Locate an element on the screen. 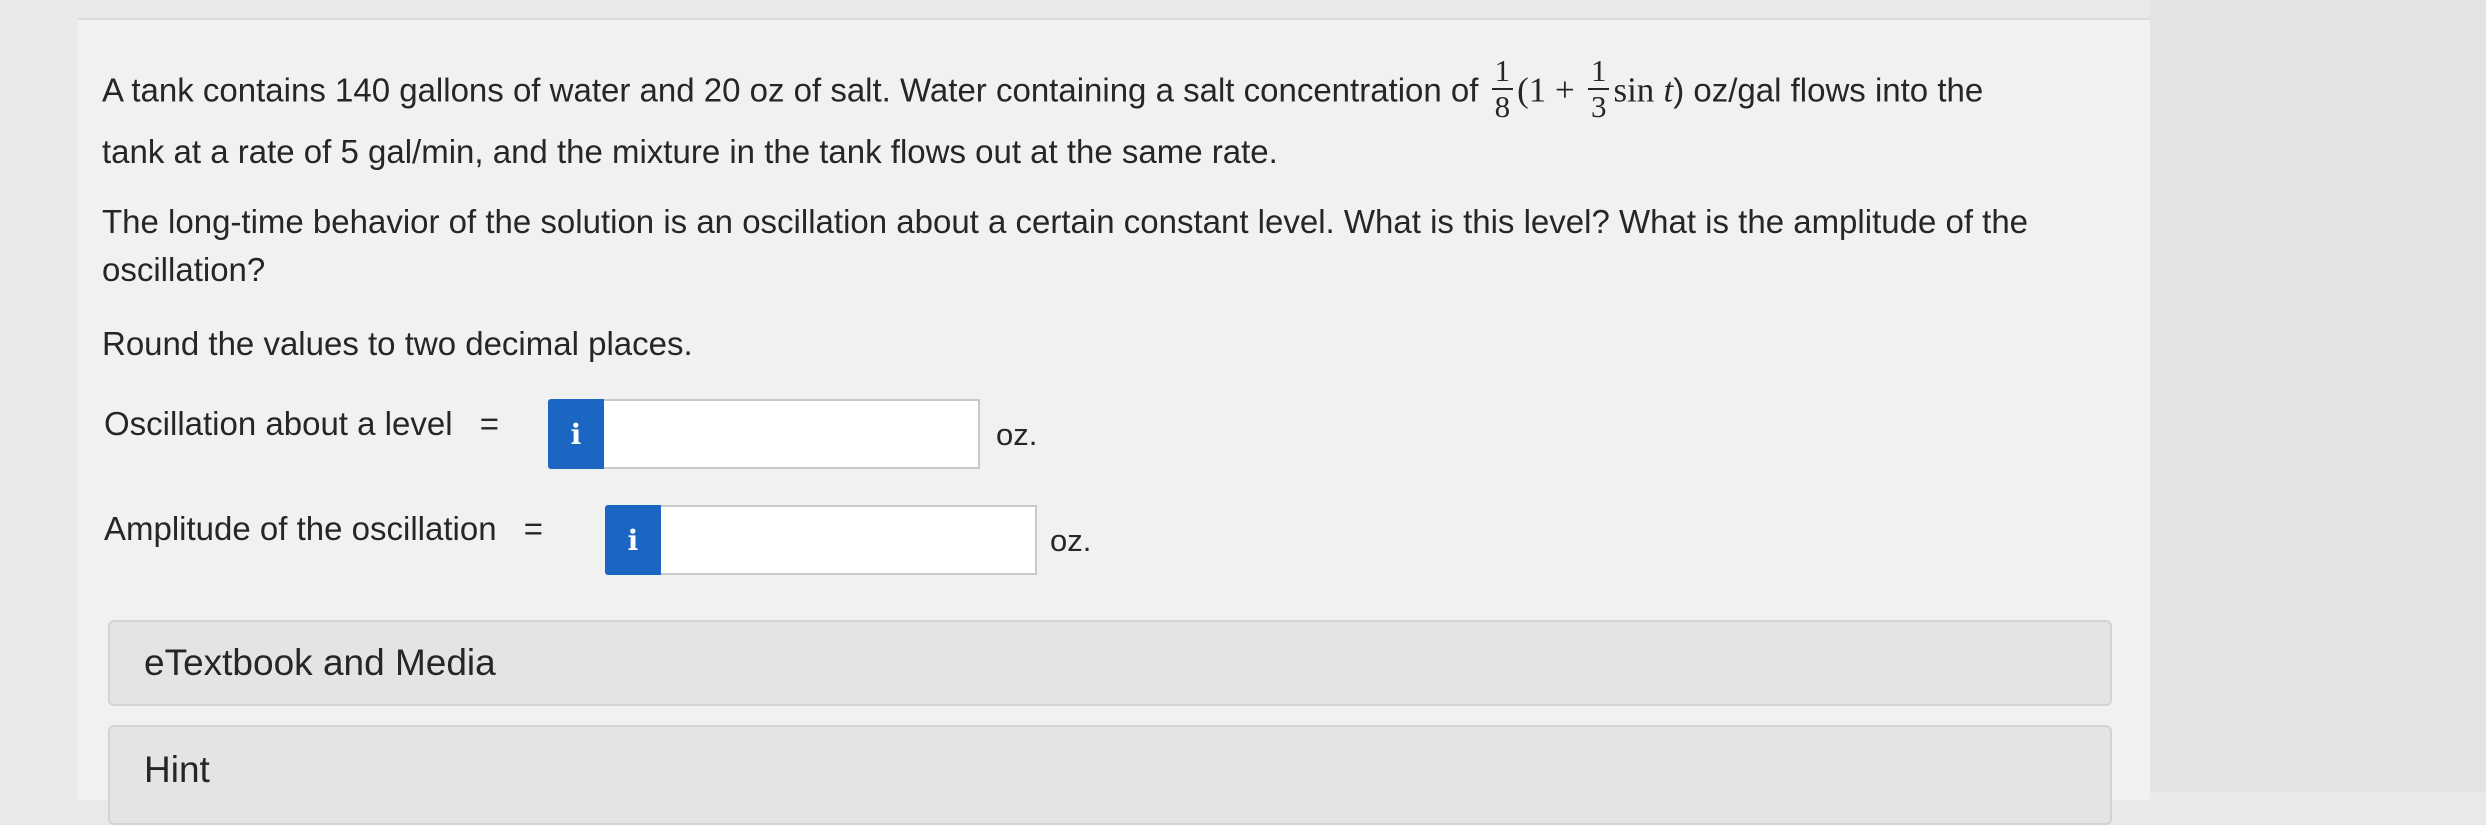 Image resolution: width=2486 pixels, height=825 pixels. right-gutter is located at coordinates (2318, 396).